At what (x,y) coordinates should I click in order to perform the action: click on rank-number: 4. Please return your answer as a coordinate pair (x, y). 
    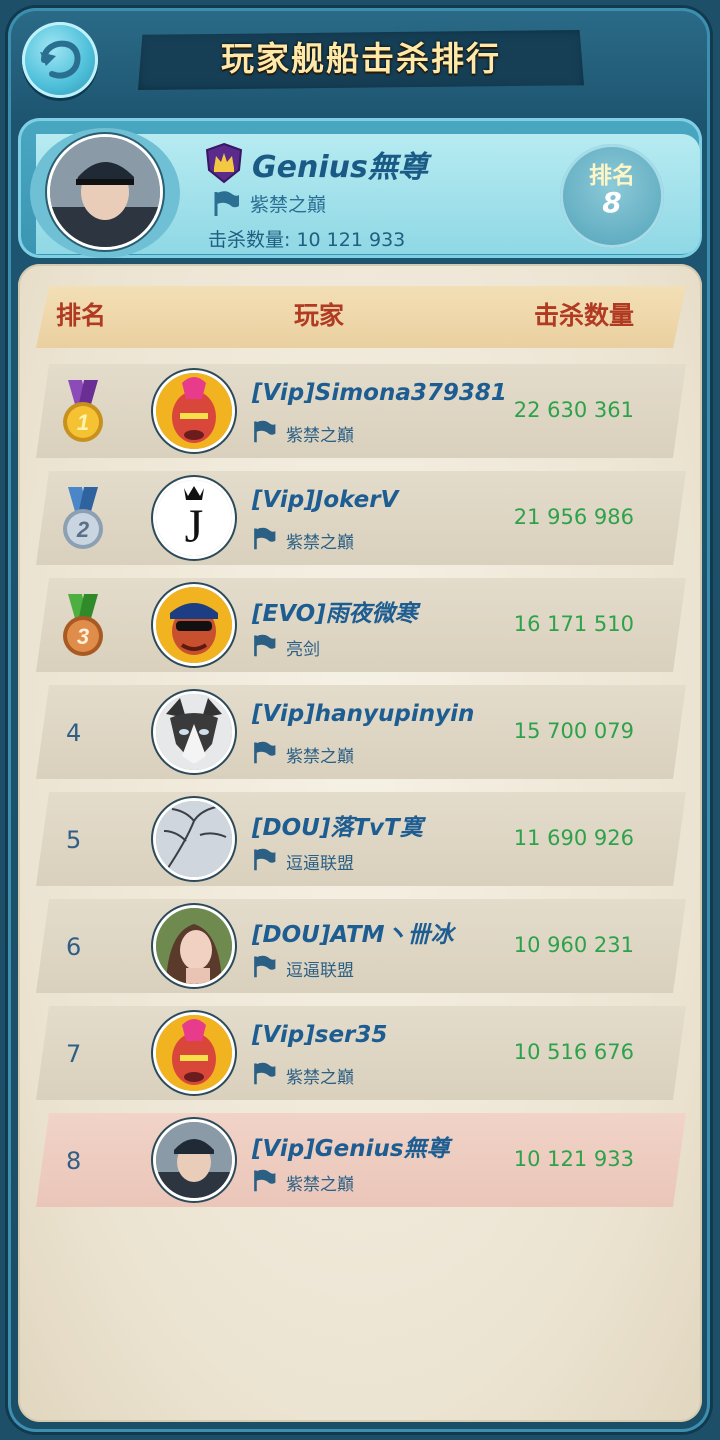
    Looking at the image, I should click on (74, 733).